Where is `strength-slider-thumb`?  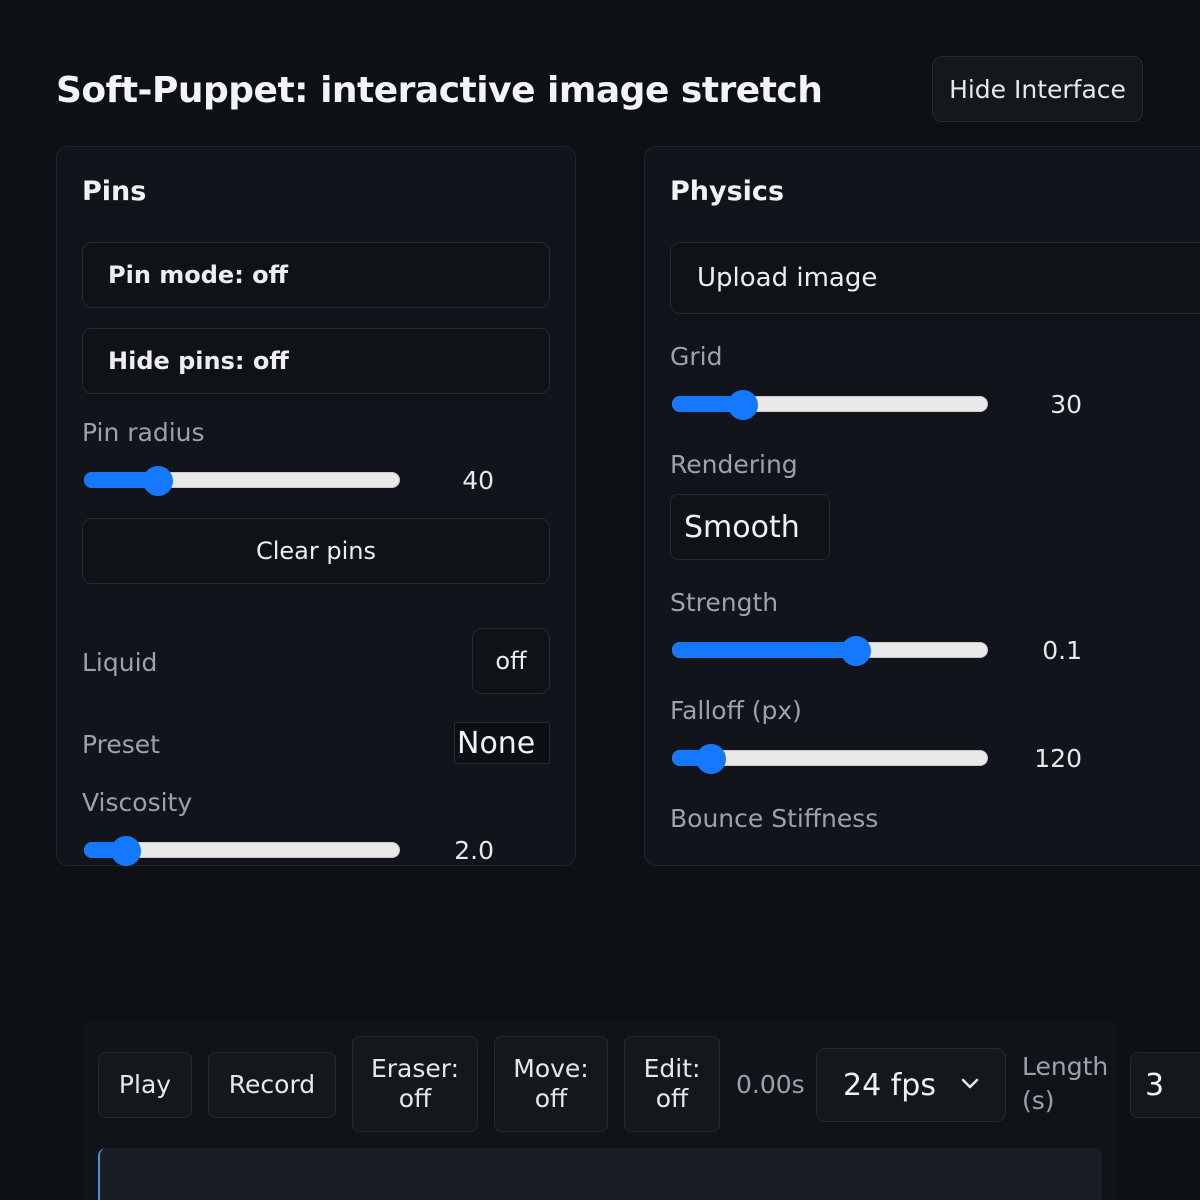 strength-slider-thumb is located at coordinates (856, 651).